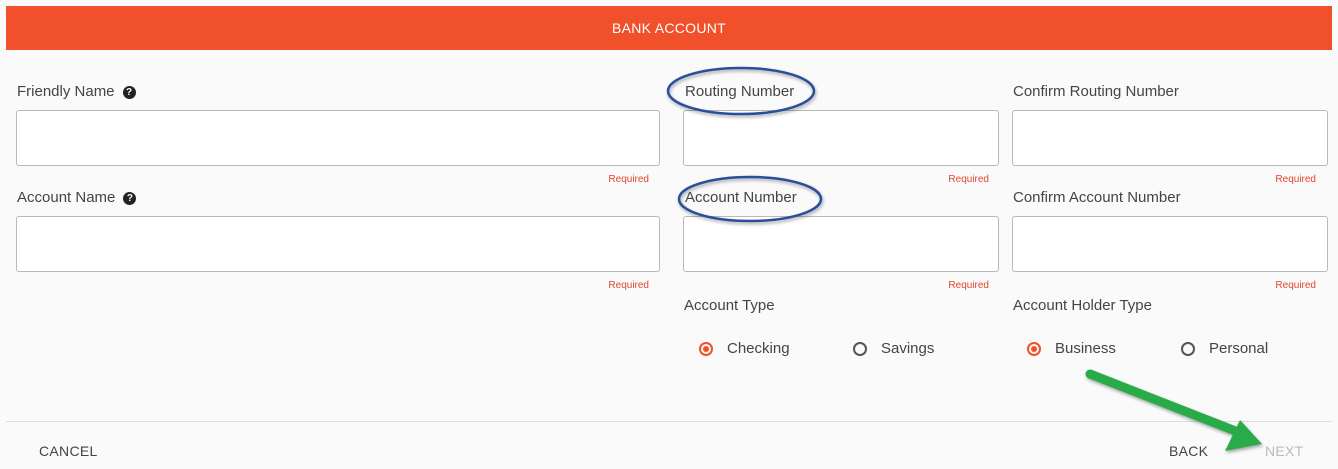 This screenshot has height=469, width=1338. I want to click on page-title: BANK ACCOUNT, so click(669, 28).